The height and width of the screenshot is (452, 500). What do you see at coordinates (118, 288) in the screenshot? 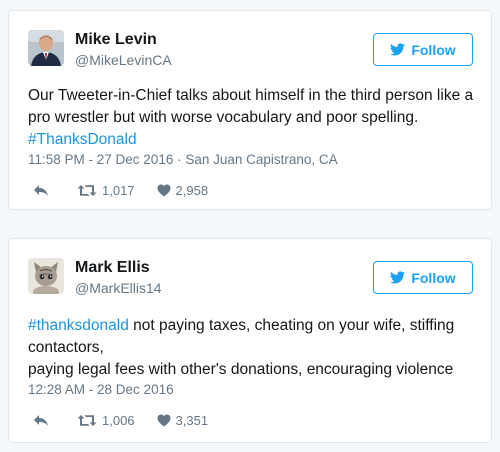
I see `user-handle: @MarkEllis14` at bounding box center [118, 288].